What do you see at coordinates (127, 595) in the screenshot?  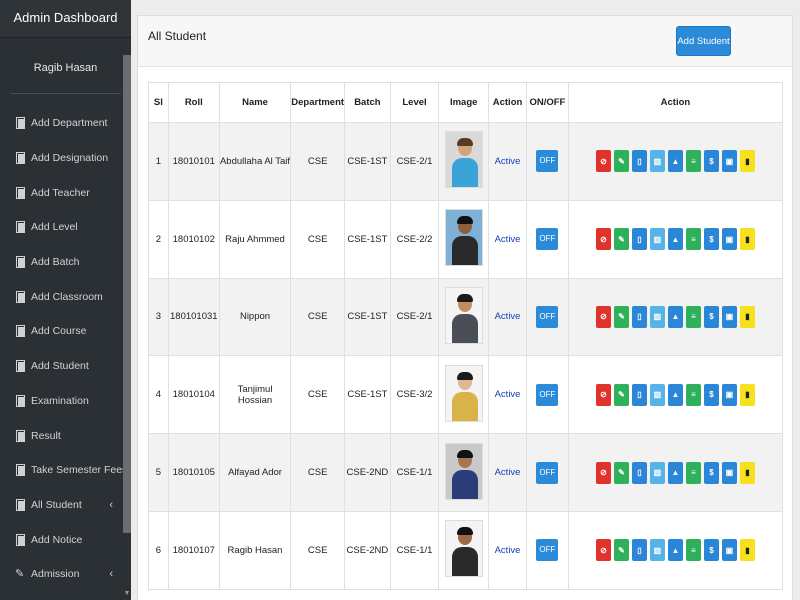 I see `scroll-down-icon: ▼` at bounding box center [127, 595].